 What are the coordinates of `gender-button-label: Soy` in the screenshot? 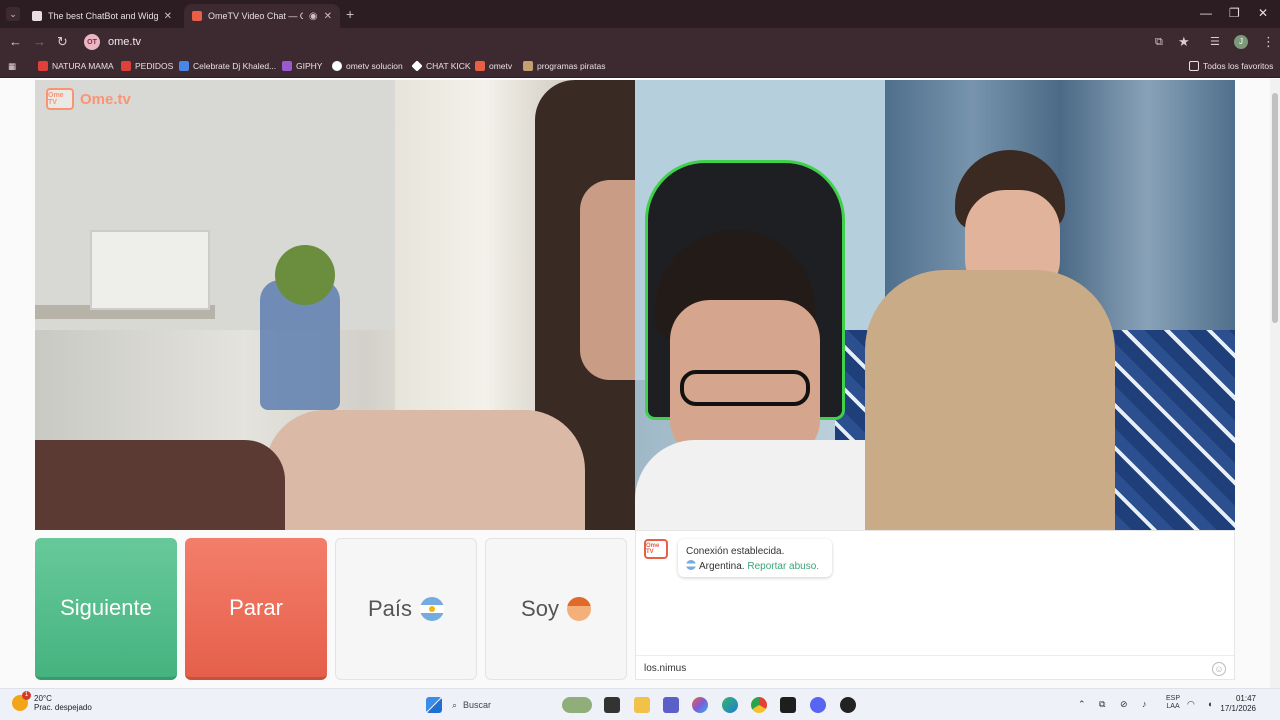 It's located at (540, 608).